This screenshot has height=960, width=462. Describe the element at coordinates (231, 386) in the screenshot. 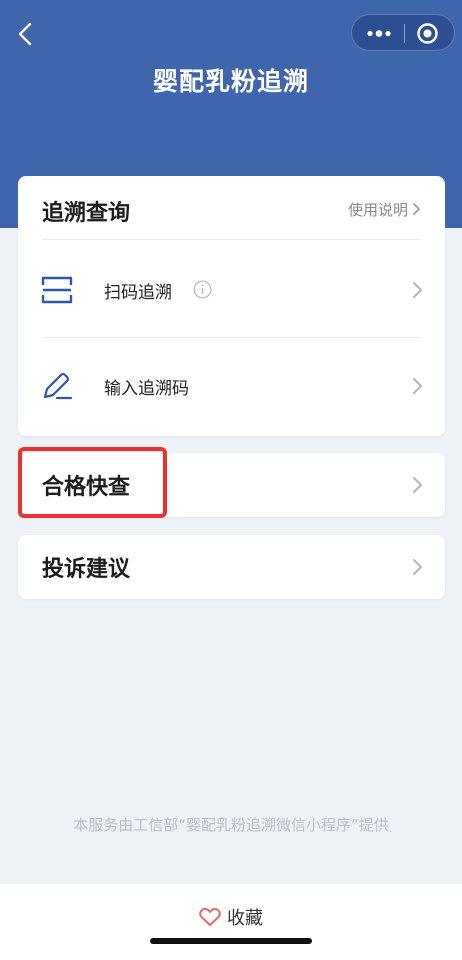

I see `input-trace-code-row: 输入追溯码` at that location.